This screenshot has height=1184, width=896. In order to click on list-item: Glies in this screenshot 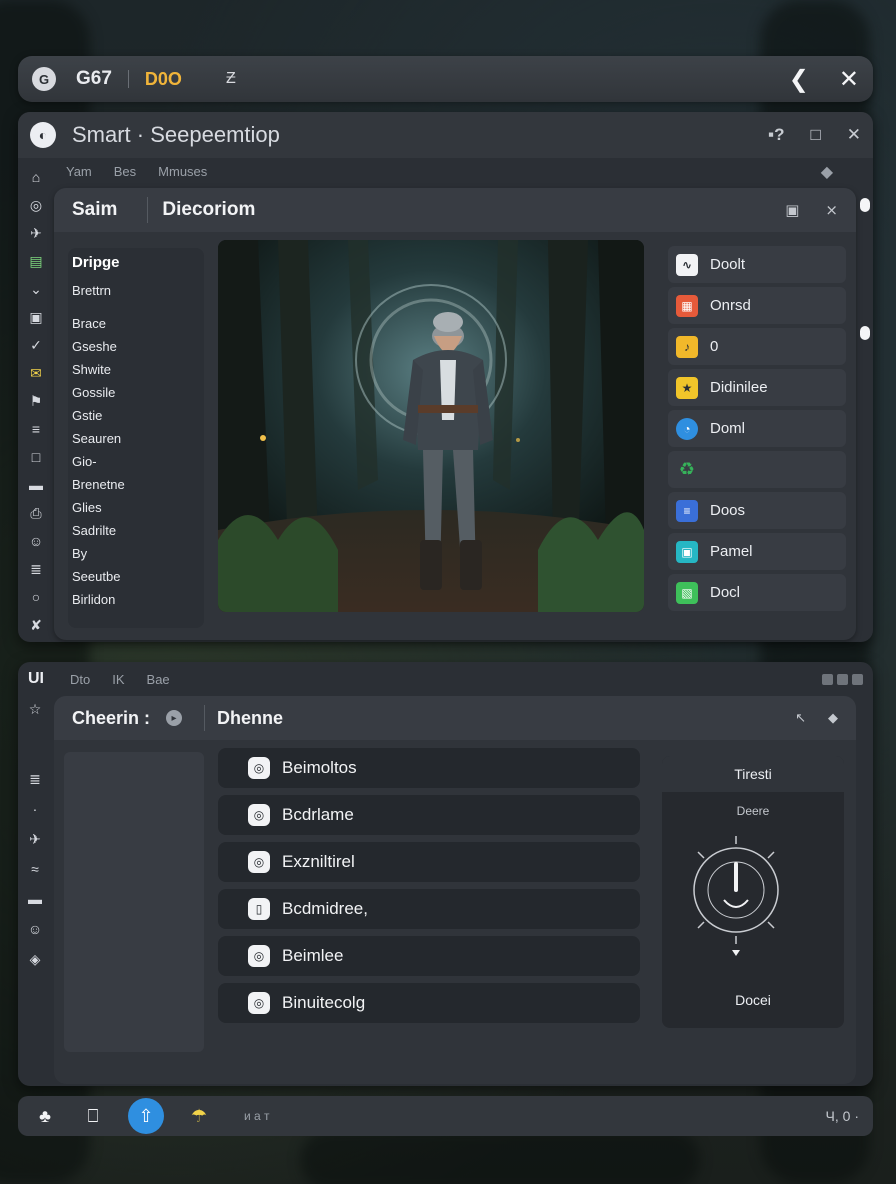, I will do `click(136, 507)`.